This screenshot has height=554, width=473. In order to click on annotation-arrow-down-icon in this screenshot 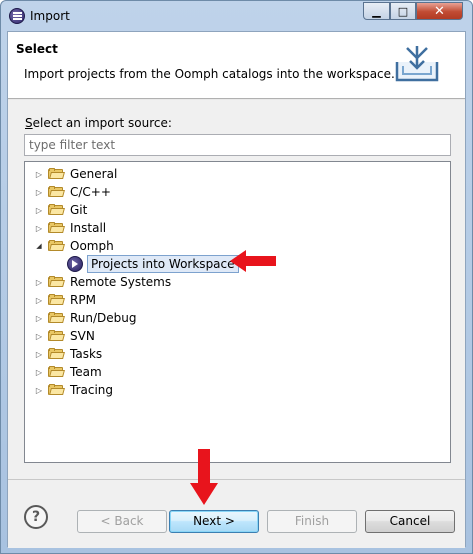, I will do `click(204, 477)`.